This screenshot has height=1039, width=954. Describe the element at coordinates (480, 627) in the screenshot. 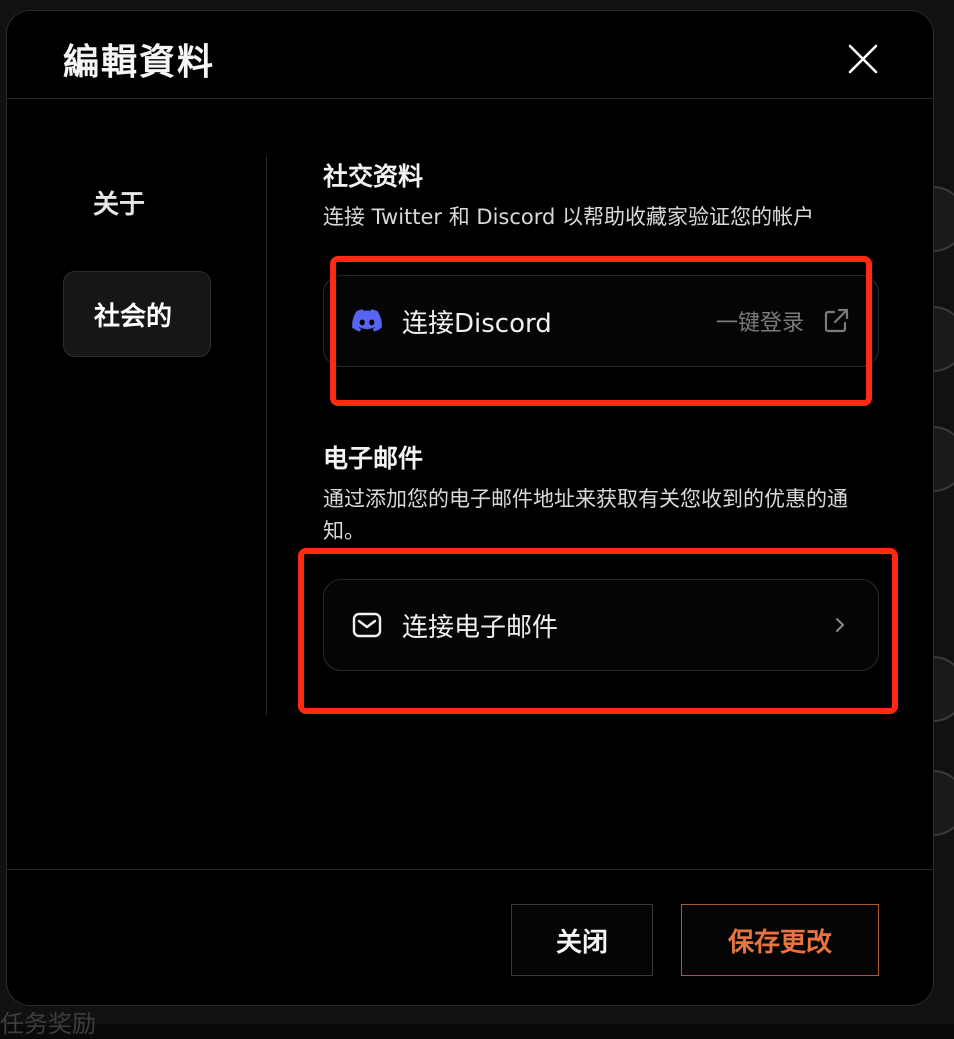

I see `connect-email-label: 连接电子邮件` at that location.